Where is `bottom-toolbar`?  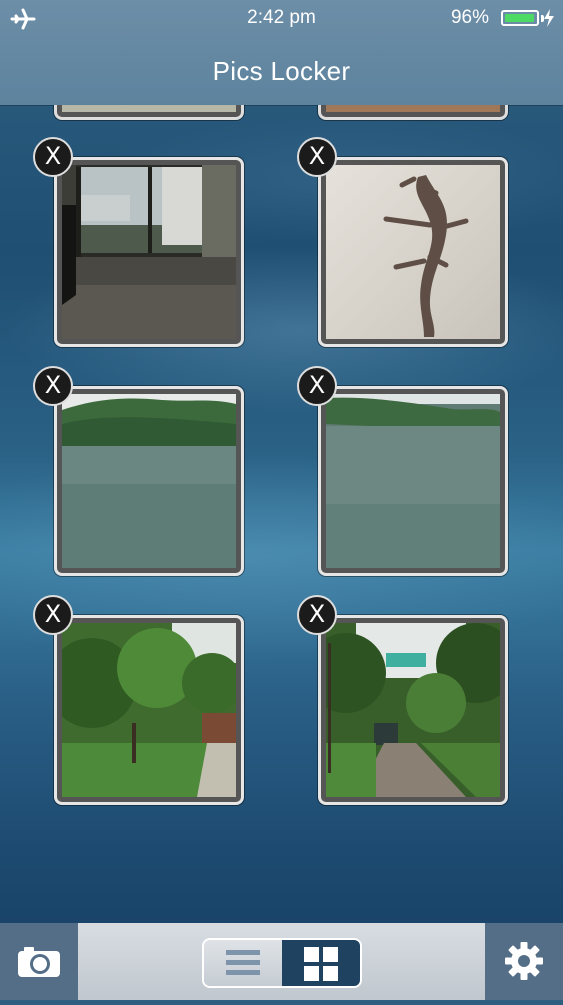
bottom-toolbar is located at coordinates (281, 961).